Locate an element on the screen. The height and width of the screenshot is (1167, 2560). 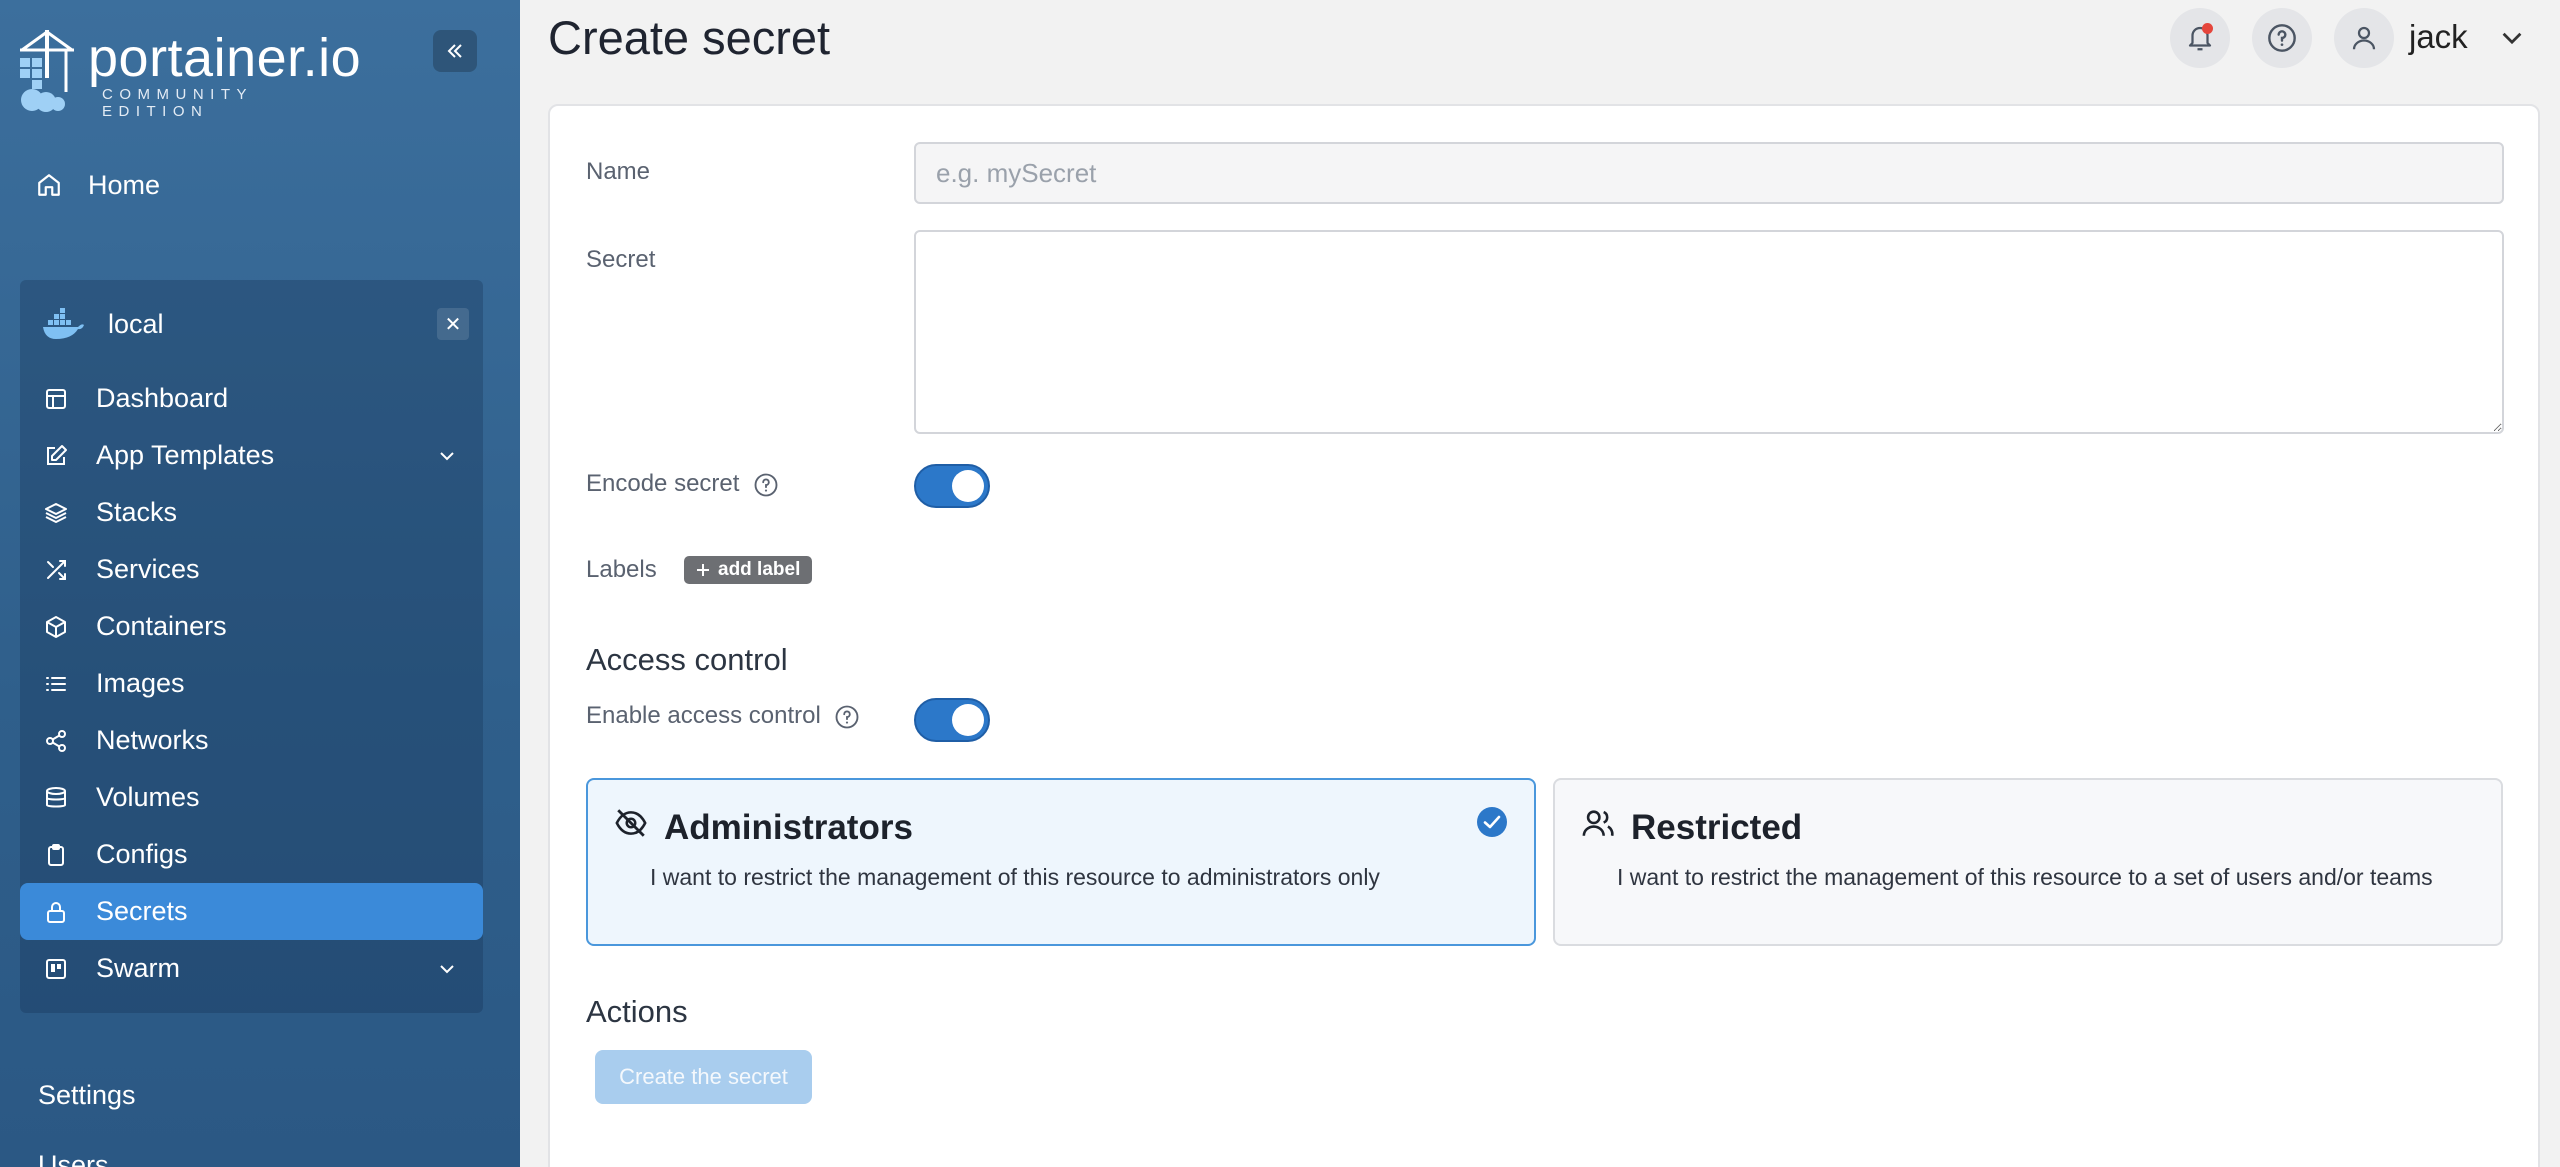
swarm-icon is located at coordinates (56, 968).